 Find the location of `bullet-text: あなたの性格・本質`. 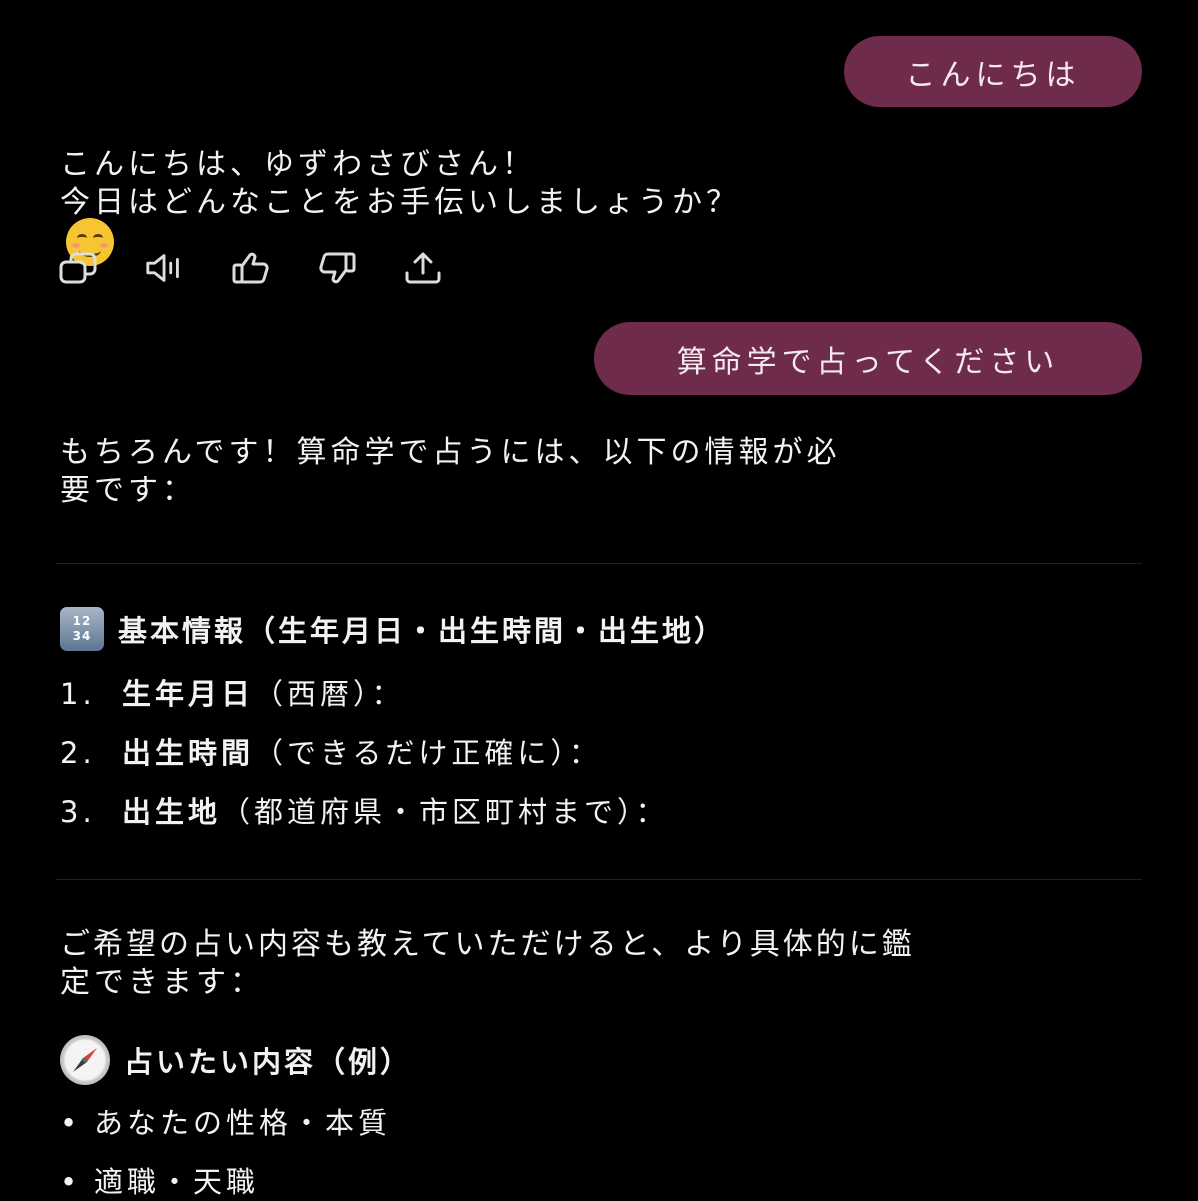

bullet-text: あなたの性格・本質 is located at coordinates (243, 1123).